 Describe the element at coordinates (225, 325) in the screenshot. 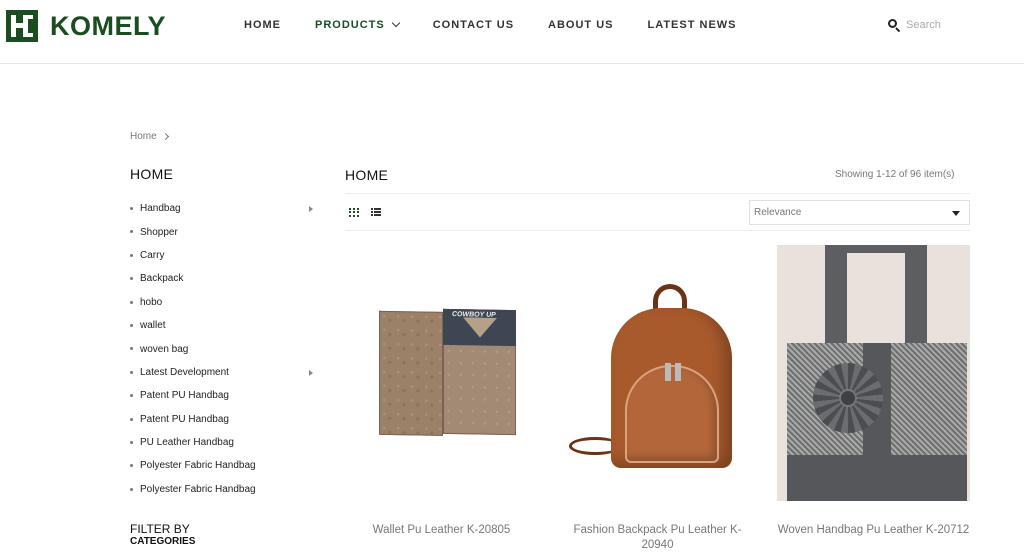

I see `category-item: wallet` at that location.